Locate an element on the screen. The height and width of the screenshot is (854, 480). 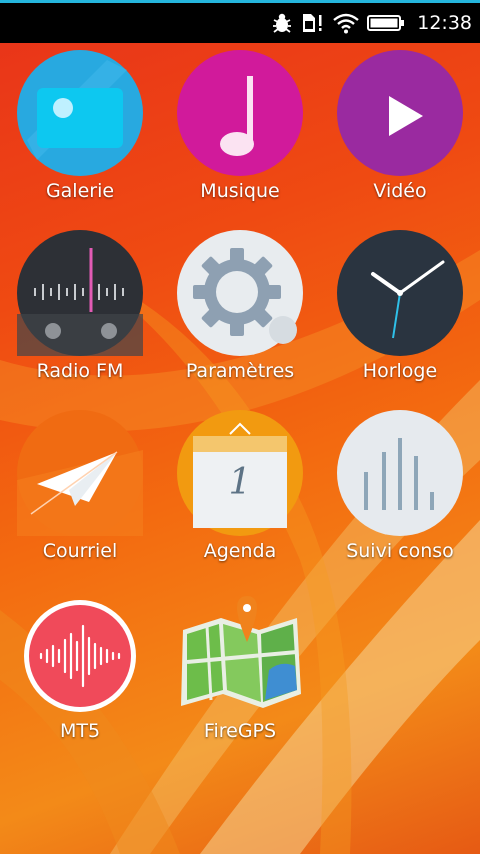
app-radio-fm: Radio FM is located at coordinates (80, 314).